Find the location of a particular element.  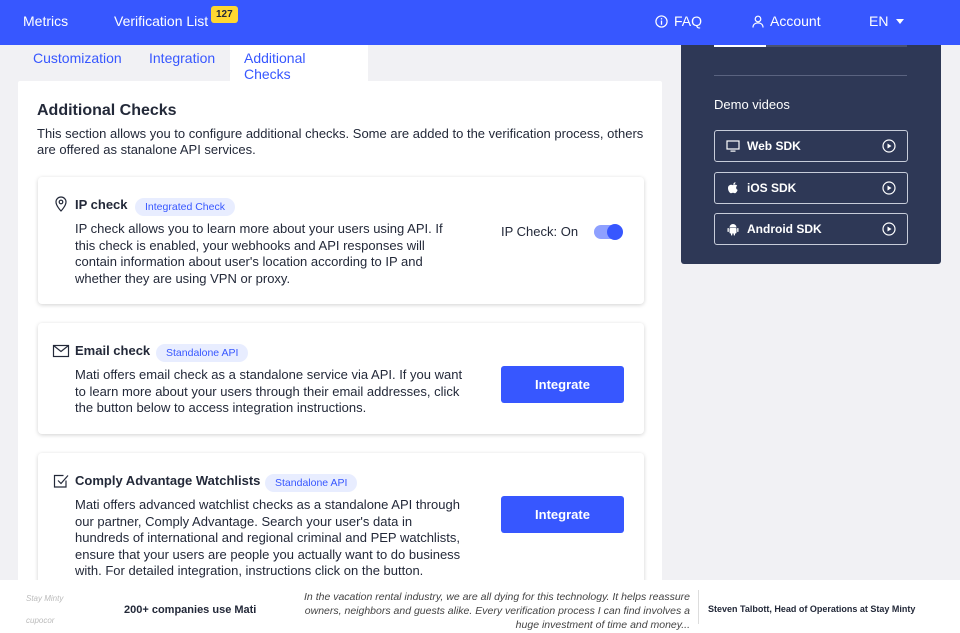

nav-account-label: Account is located at coordinates (795, 21).